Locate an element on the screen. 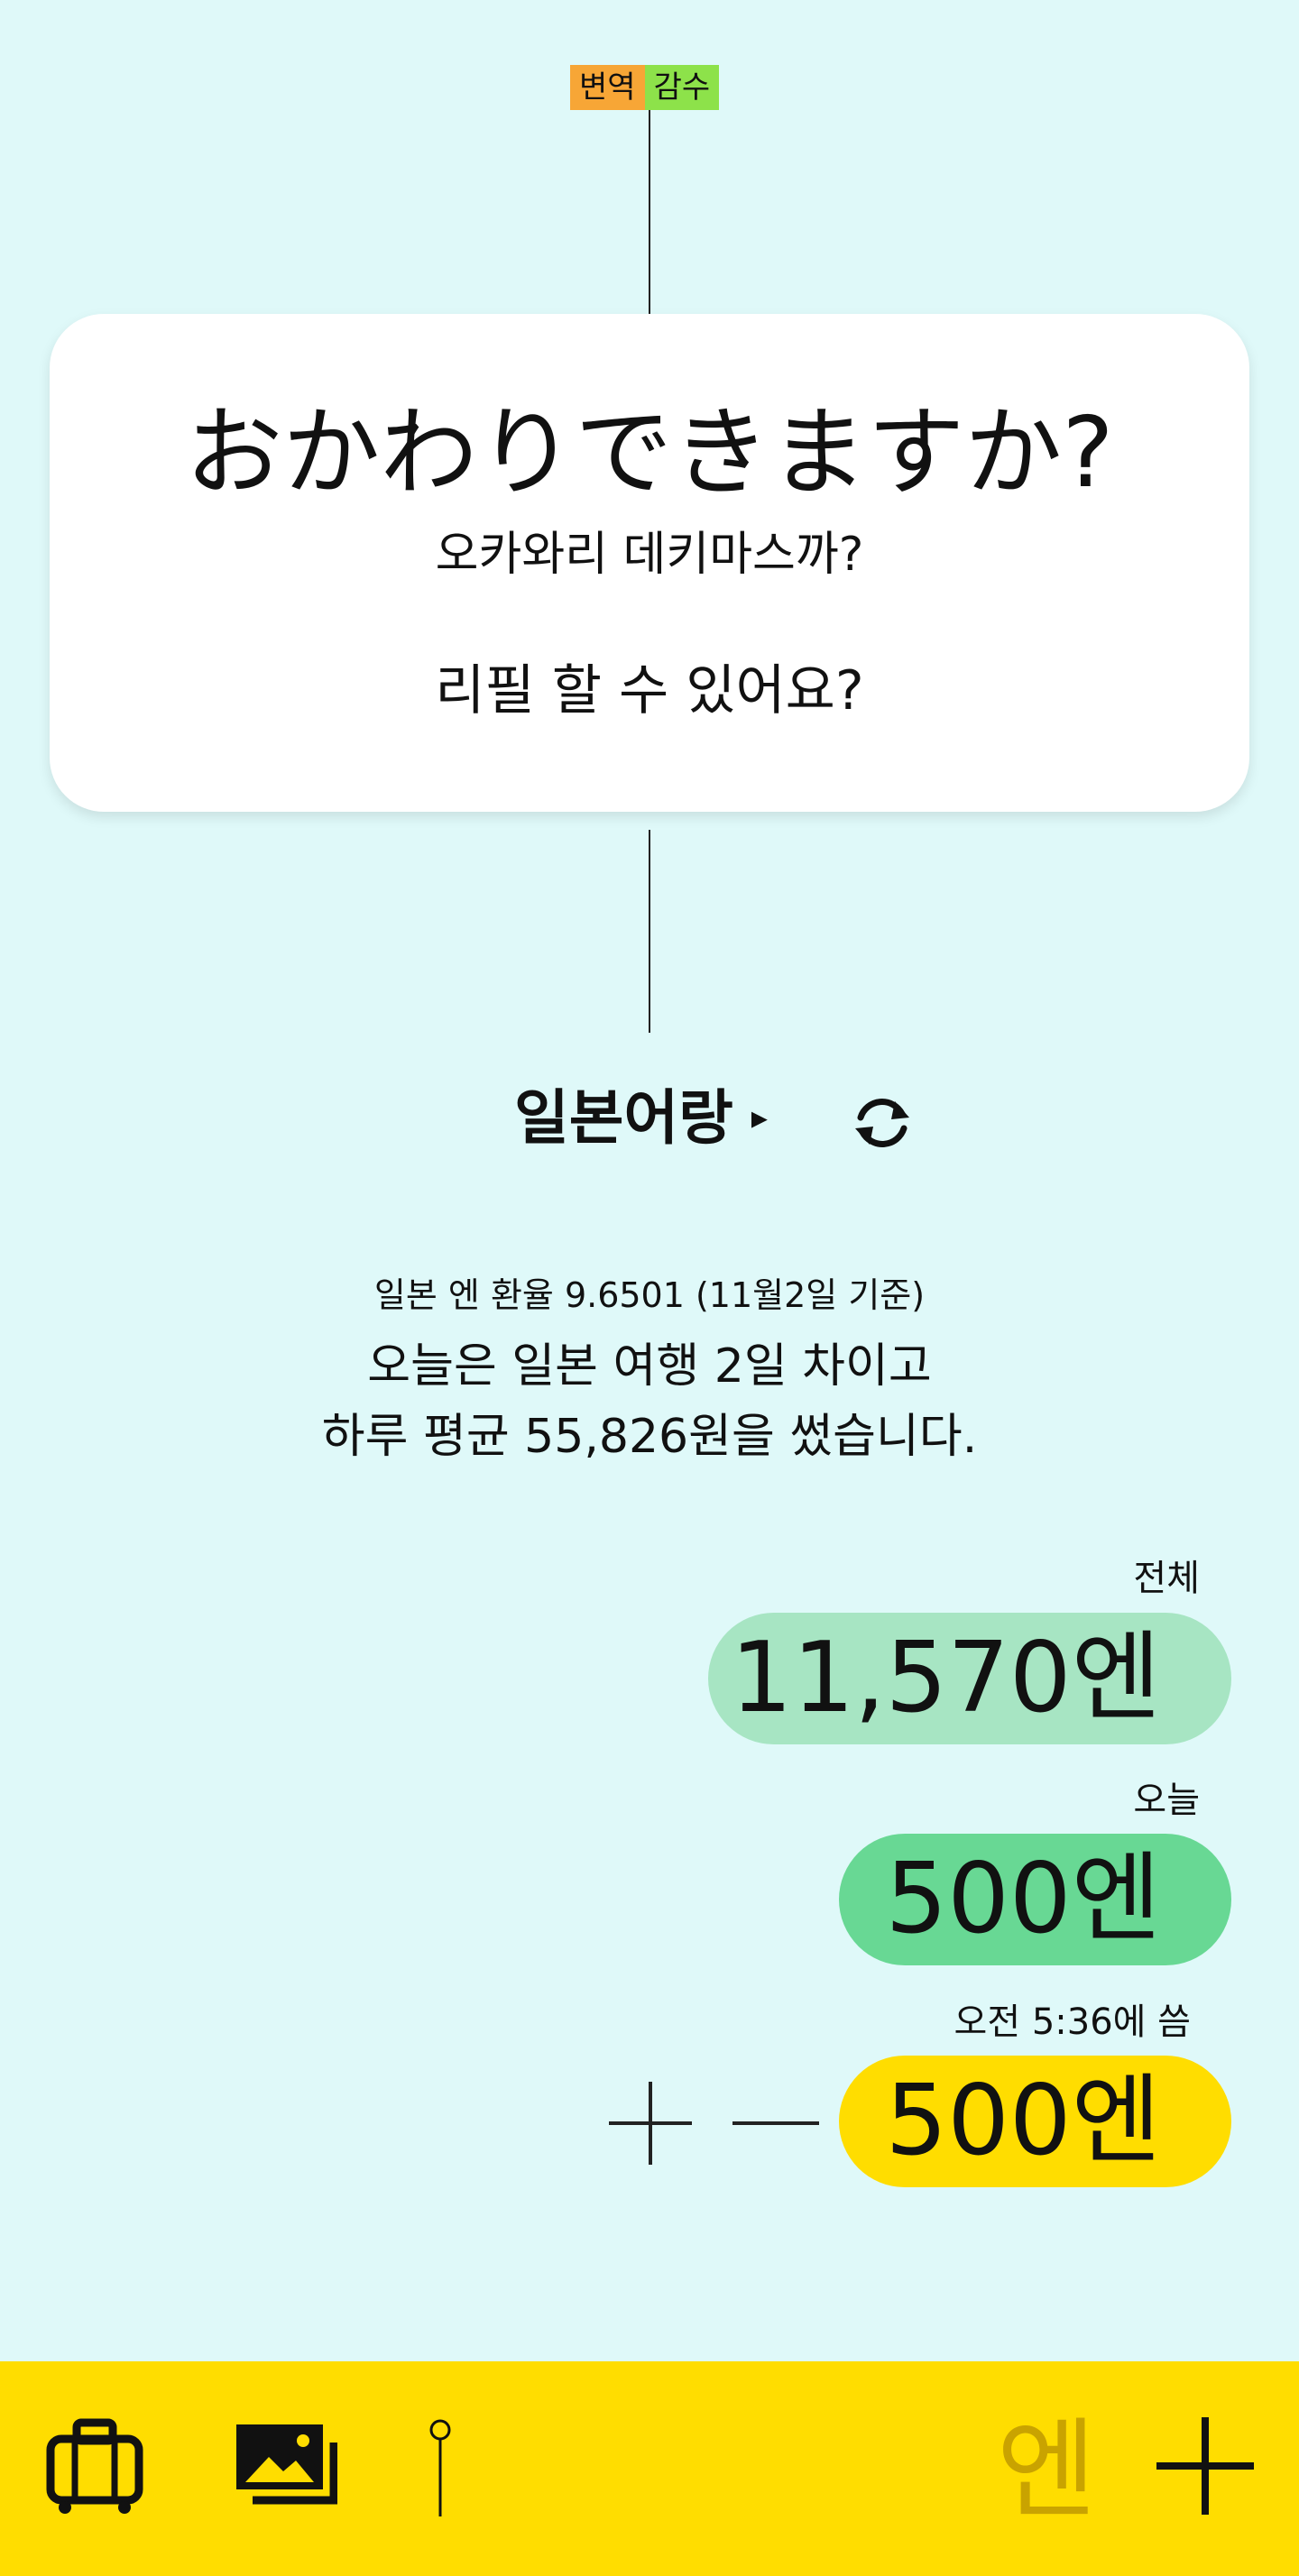 This screenshot has width=1299, height=2576. language-label: 일본어랑 is located at coordinates (623, 1118).